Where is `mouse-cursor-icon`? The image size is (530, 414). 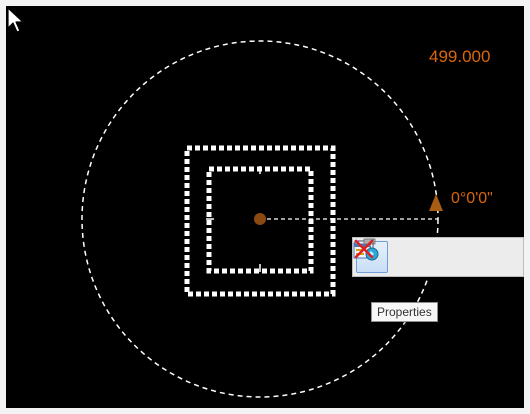 mouse-cursor-icon is located at coordinates (15, 20).